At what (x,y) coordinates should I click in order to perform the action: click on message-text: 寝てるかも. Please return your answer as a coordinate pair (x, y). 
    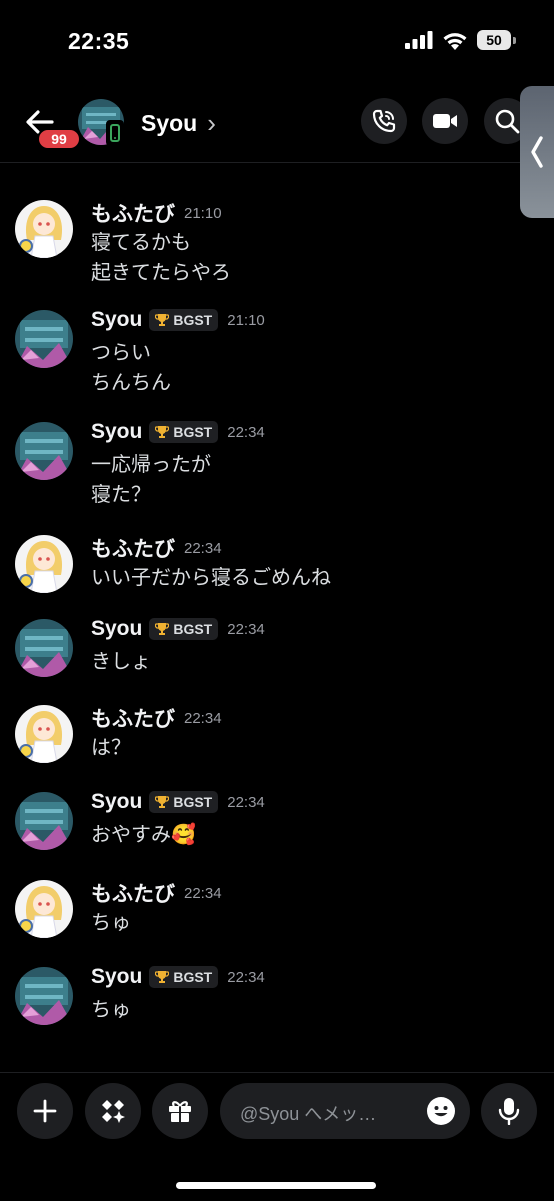
    Looking at the image, I should click on (141, 242).